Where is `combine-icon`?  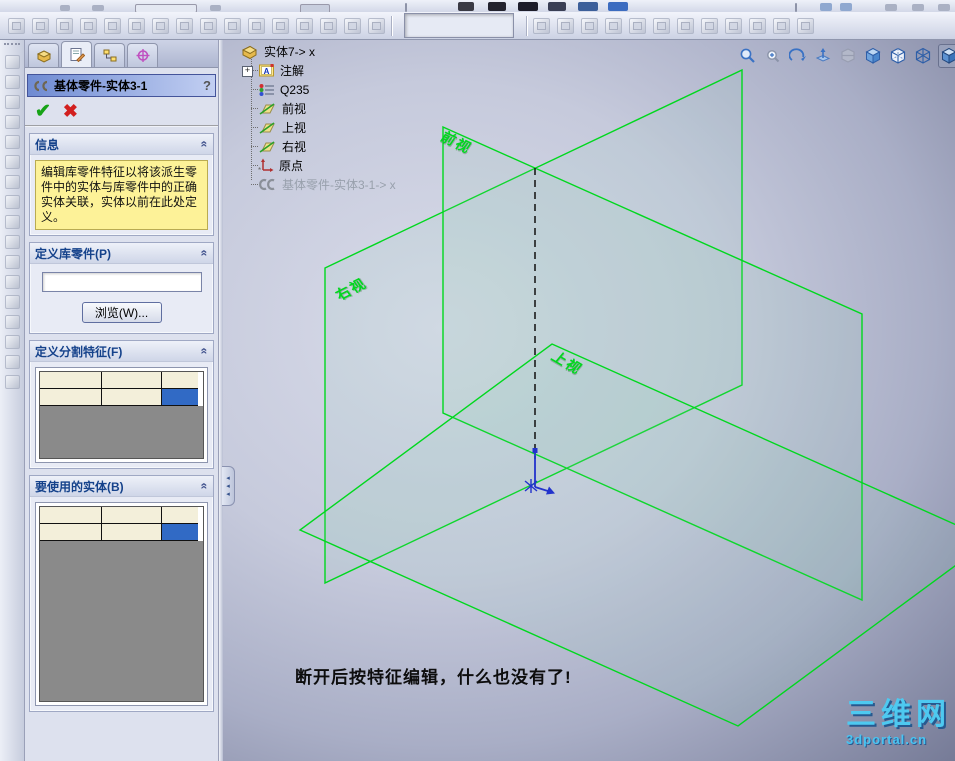 combine-icon is located at coordinates (352, 26).